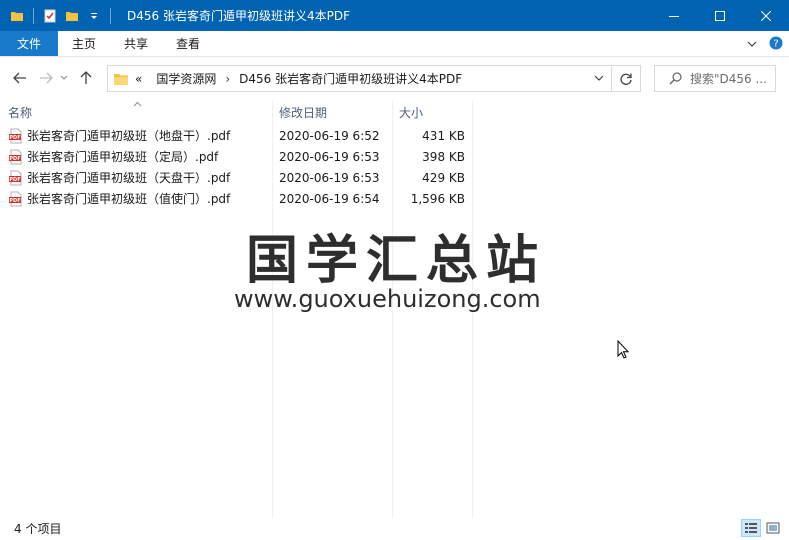  I want to click on mouse-cursor-icon, so click(623, 350).